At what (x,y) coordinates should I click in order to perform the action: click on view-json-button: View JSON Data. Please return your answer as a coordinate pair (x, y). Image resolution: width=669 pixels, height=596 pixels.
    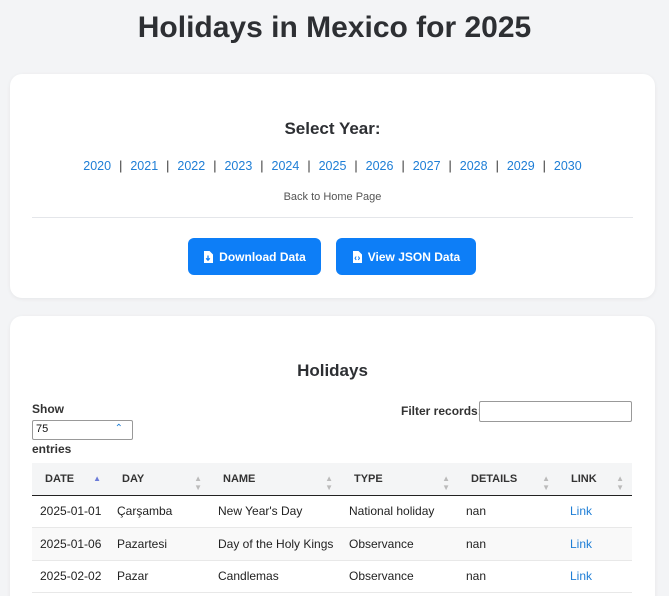
    Looking at the image, I should click on (406, 256).